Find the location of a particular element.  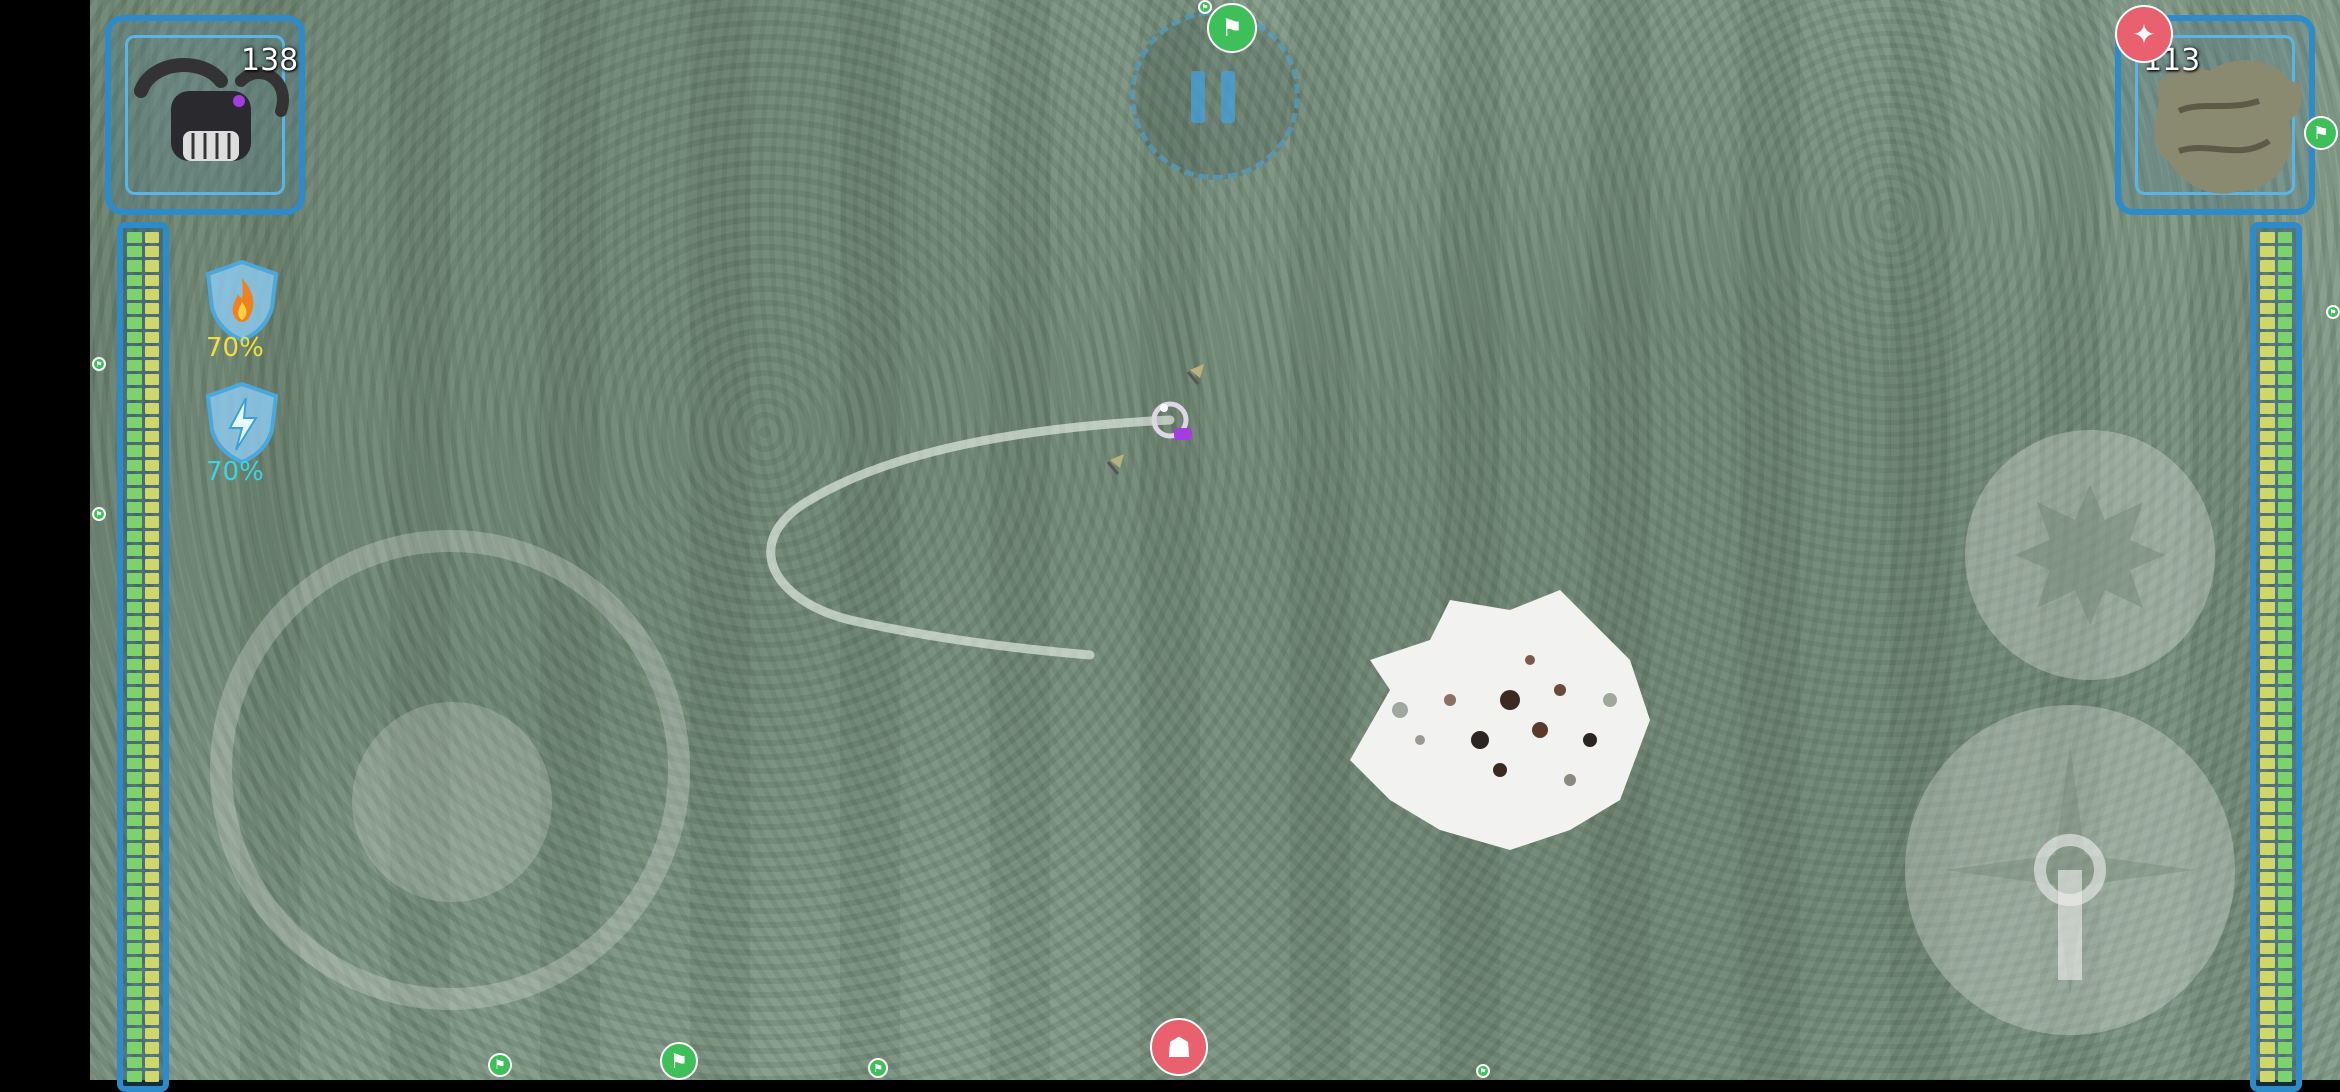

horned-beast-icon: ☗ is located at coordinates (1179, 1047).